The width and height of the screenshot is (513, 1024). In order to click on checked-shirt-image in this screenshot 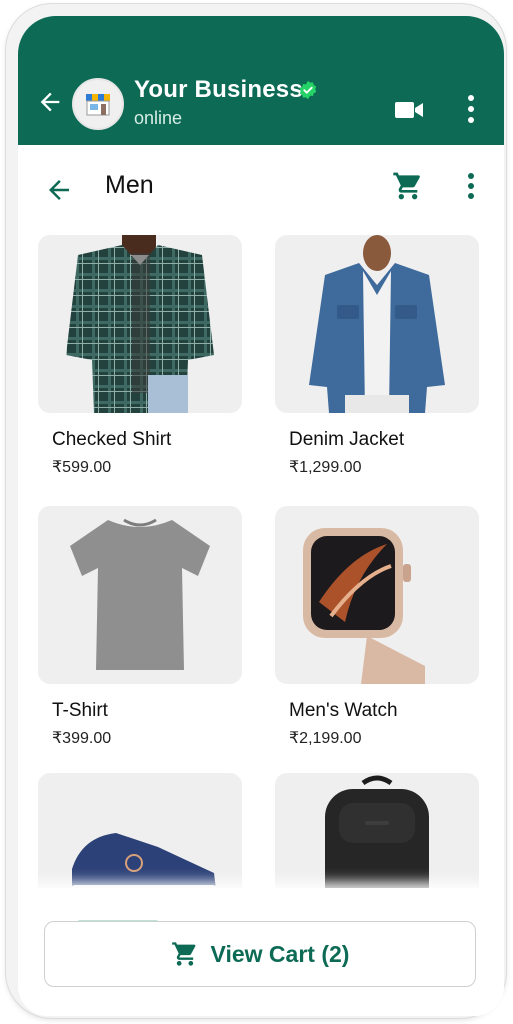, I will do `click(140, 324)`.